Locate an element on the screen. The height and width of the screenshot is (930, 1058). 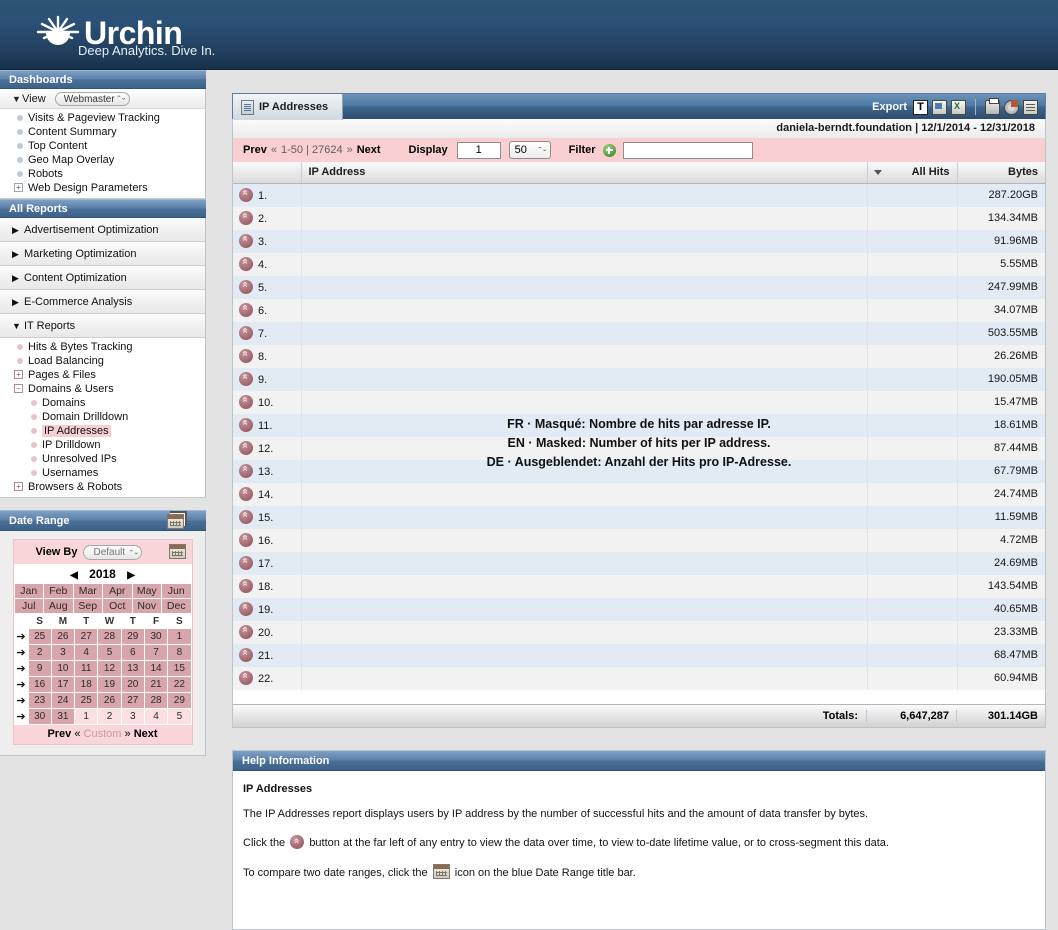
calendar-icon is located at coordinates (177, 551).